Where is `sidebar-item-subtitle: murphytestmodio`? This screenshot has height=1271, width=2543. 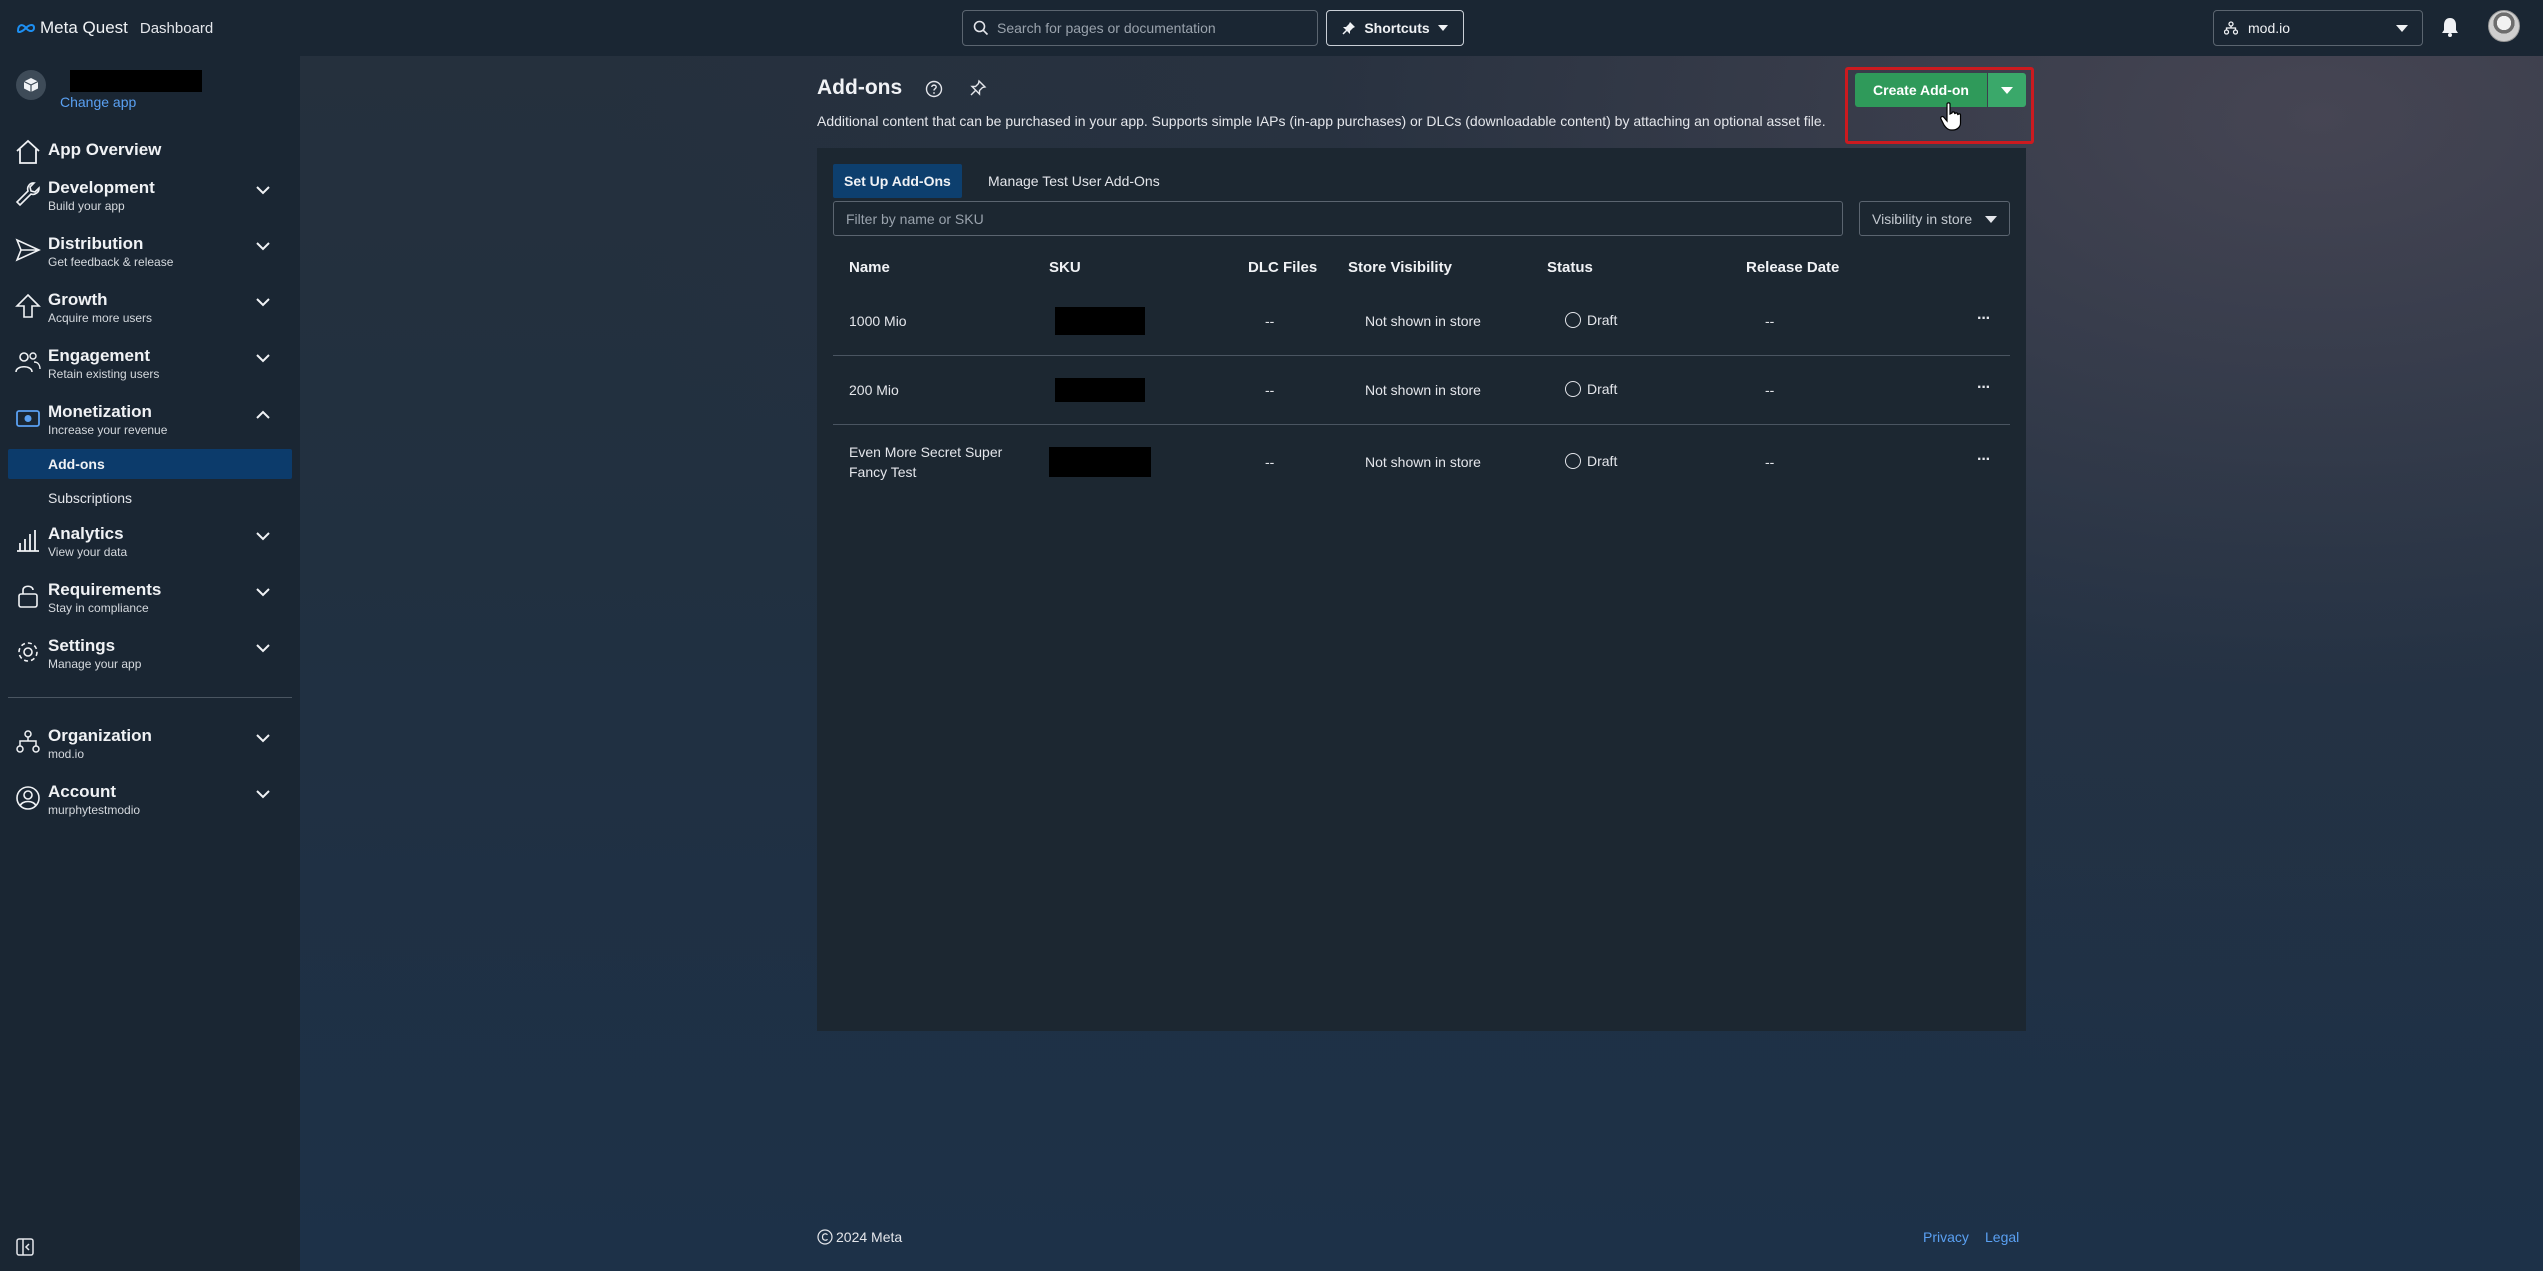 sidebar-item-subtitle: murphytestmodio is located at coordinates (94, 810).